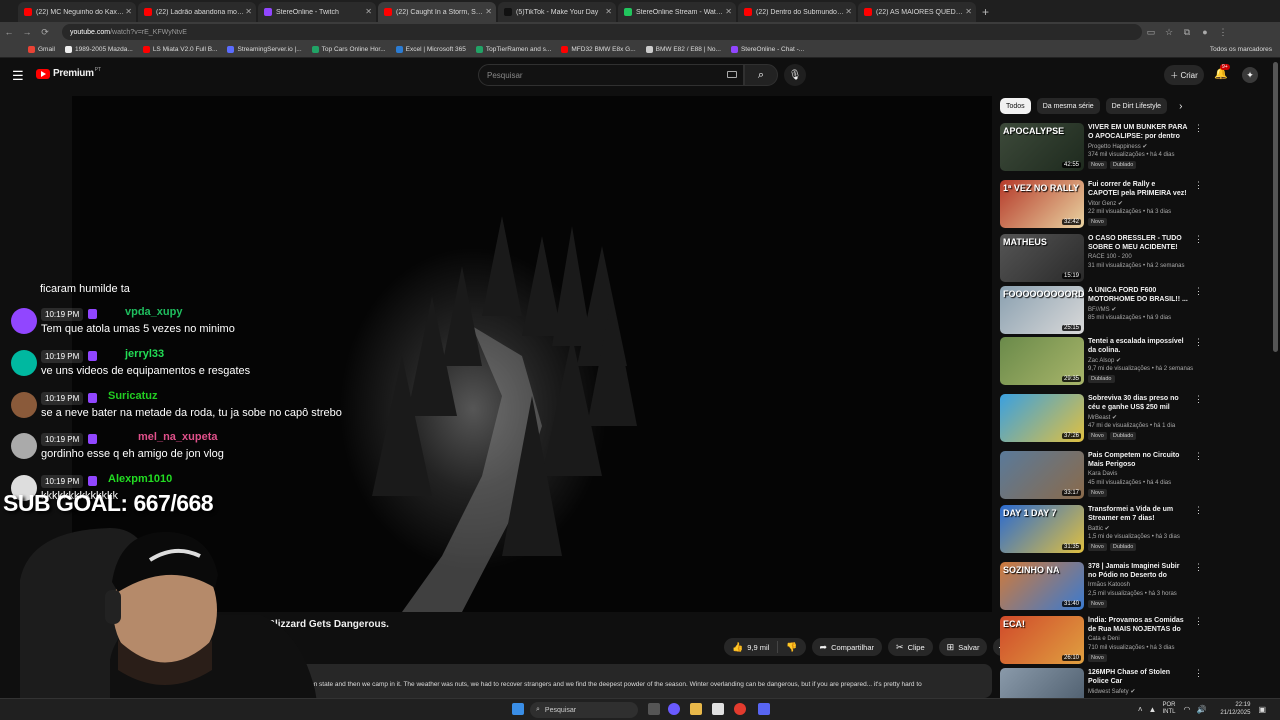 This screenshot has height=720, width=1280. I want to click on copilot-icon, so click(674, 709).